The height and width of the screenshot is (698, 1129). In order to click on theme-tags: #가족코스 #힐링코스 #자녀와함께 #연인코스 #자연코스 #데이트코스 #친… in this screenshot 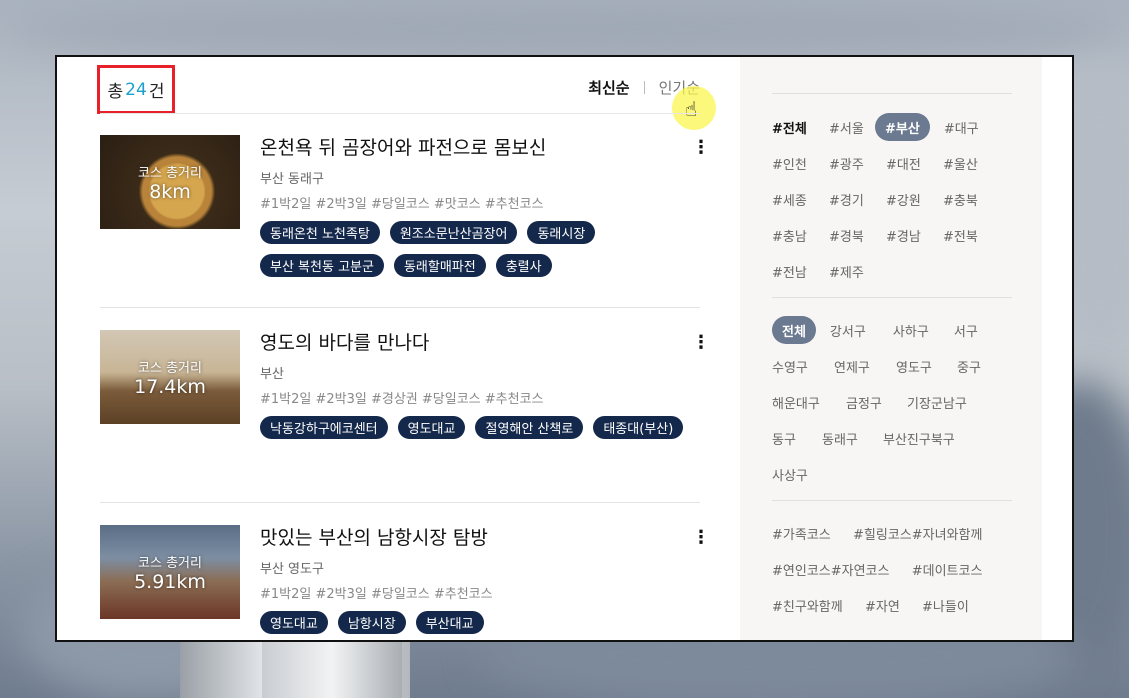, I will do `click(892, 573)`.